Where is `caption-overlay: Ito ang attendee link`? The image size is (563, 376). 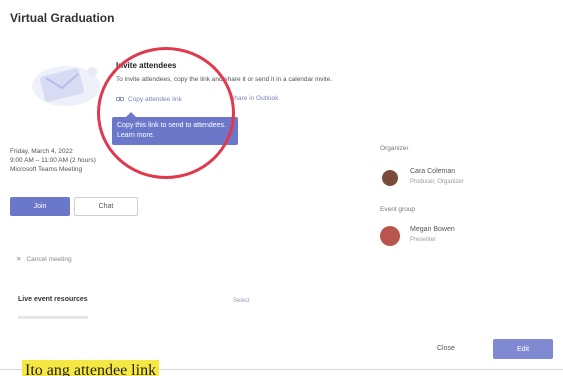 caption-overlay: Ito ang attendee link is located at coordinates (91, 368).